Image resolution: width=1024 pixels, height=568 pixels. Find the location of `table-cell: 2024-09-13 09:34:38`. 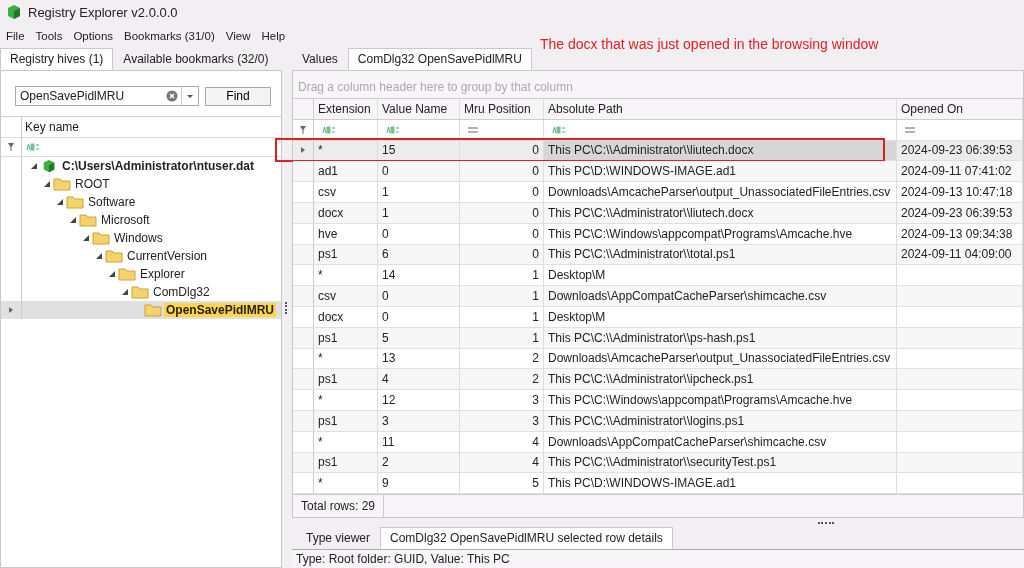

table-cell: 2024-09-13 09:34:38 is located at coordinates (957, 233).